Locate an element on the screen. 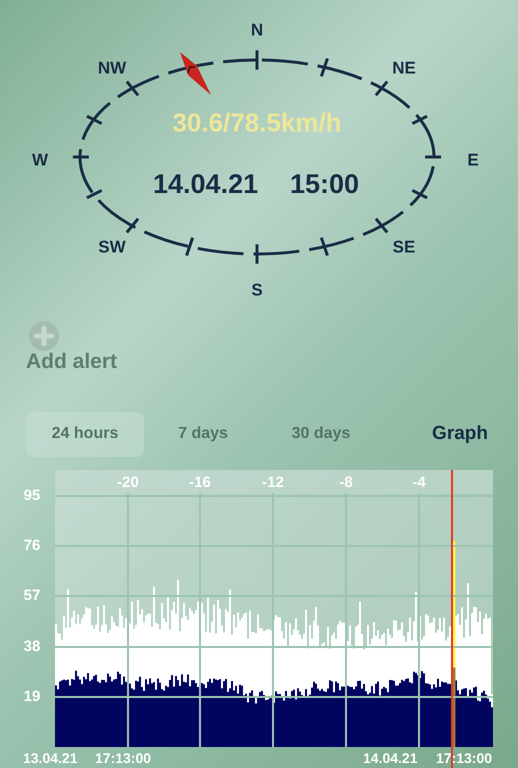  range-tab: 30 days is located at coordinates (321, 434).